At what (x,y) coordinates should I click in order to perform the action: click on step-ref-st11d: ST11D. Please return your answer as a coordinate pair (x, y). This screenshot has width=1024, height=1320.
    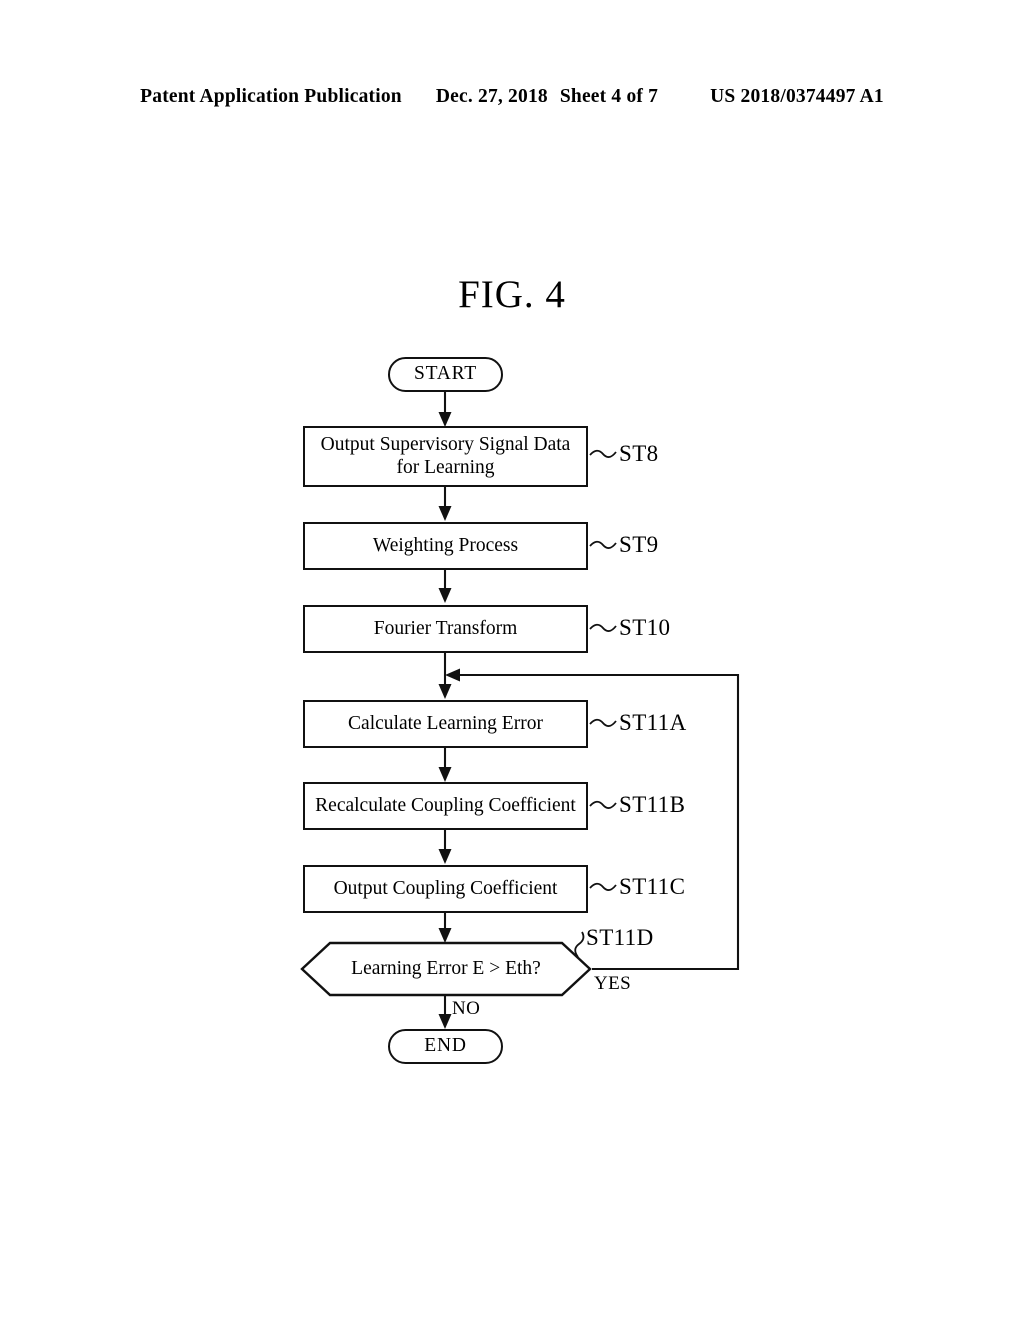
    Looking at the image, I should click on (620, 937).